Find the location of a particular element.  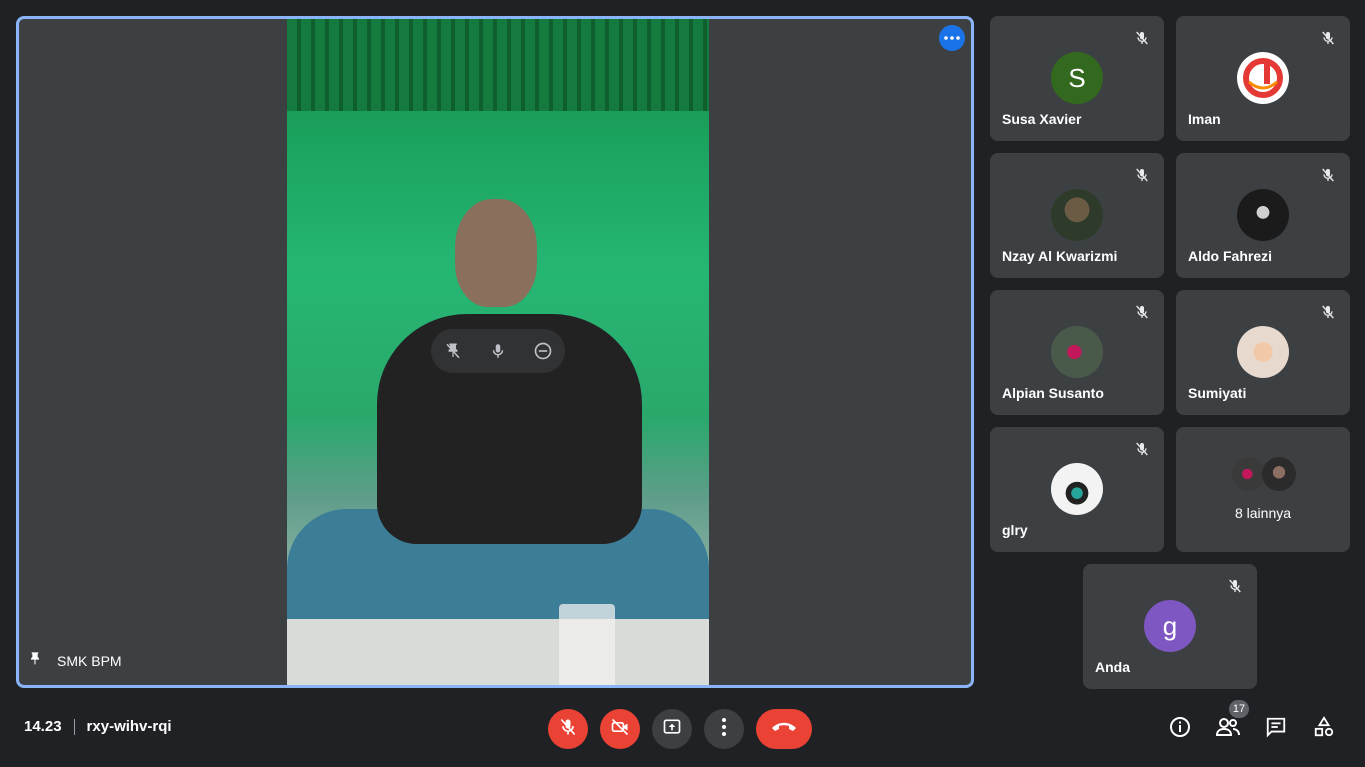

participant-name: Alpian Susanto is located at coordinates (1053, 393).